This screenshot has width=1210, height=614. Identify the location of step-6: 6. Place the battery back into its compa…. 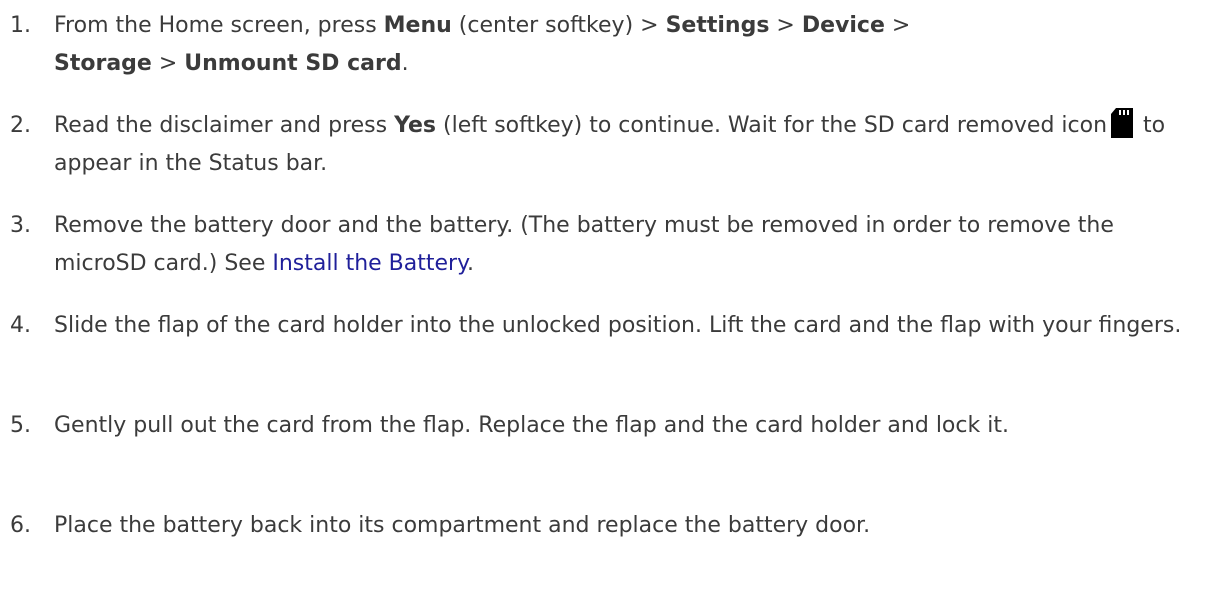
(605, 526).